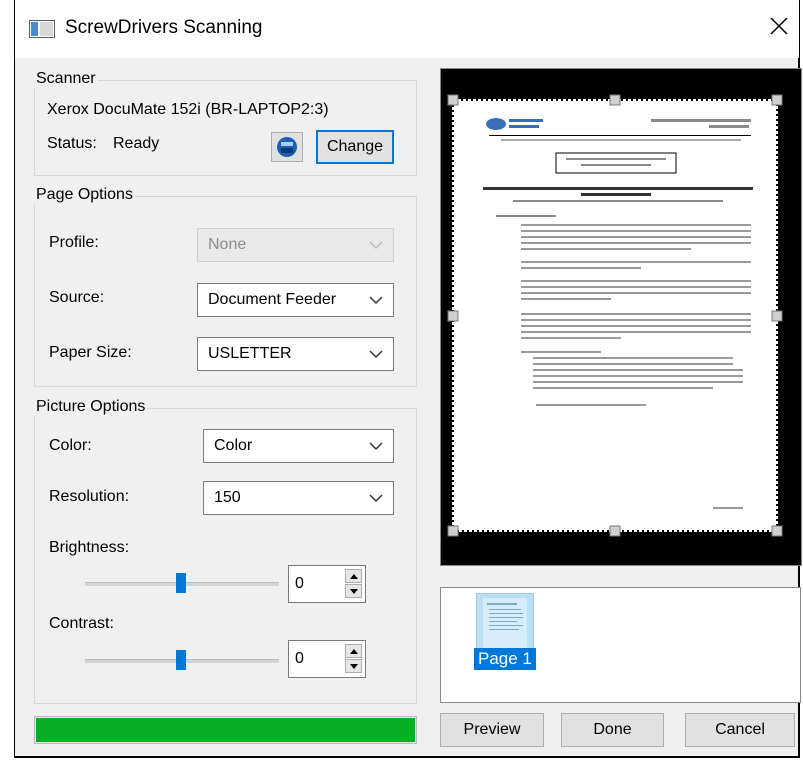 This screenshot has height=760, width=803. What do you see at coordinates (272, 299) in the screenshot?
I see `source-value: Document Feeder` at bounding box center [272, 299].